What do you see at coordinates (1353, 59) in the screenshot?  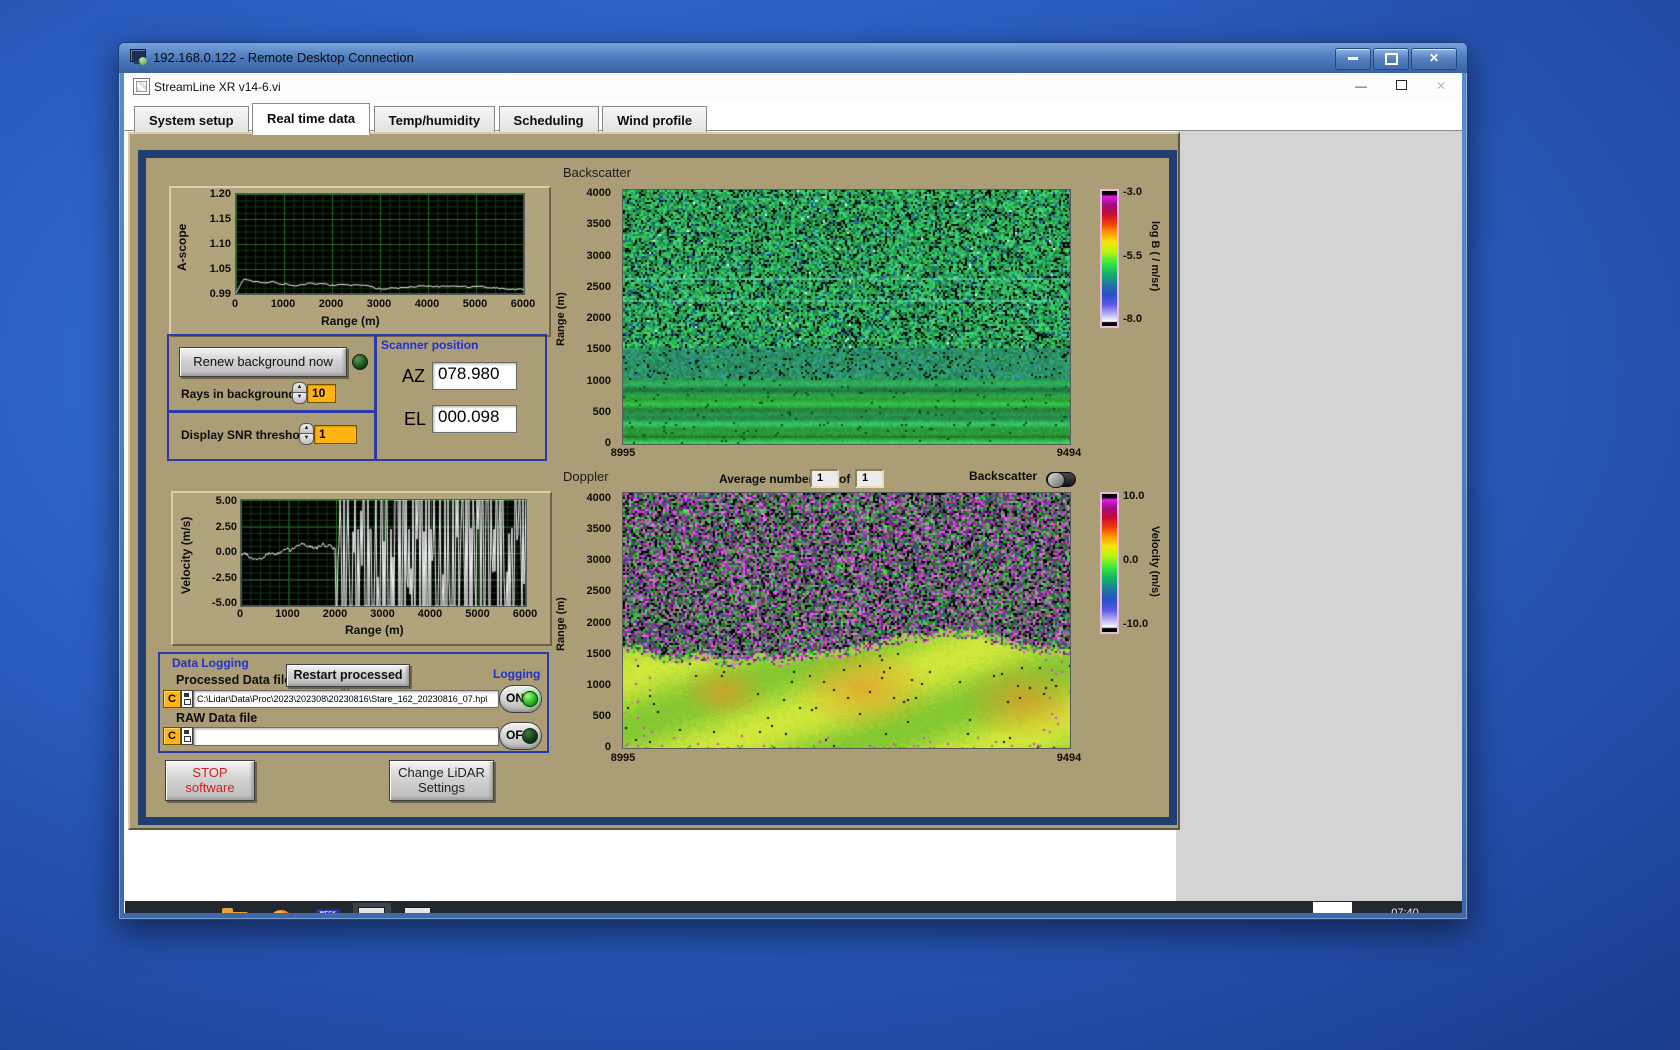 I see `minimize-button` at bounding box center [1353, 59].